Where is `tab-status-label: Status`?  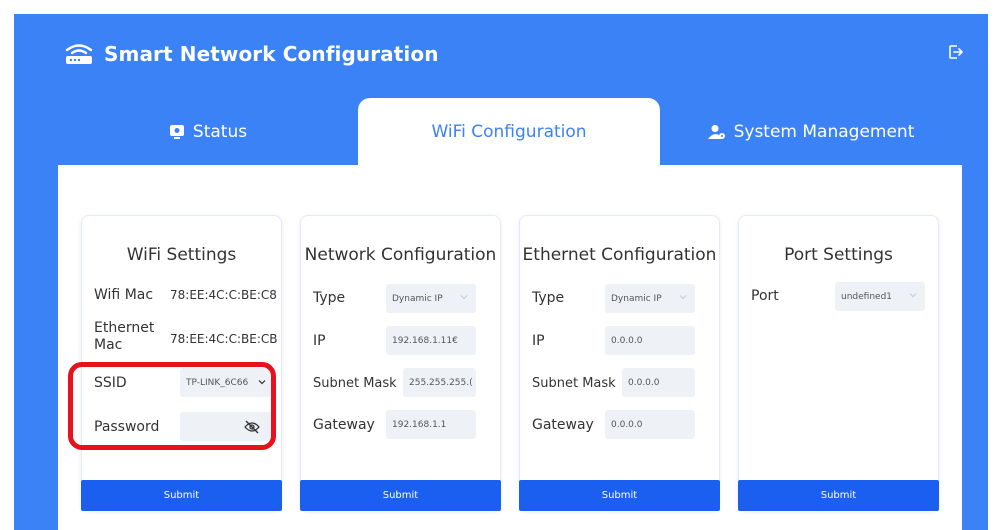
tab-status-label: Status is located at coordinates (220, 131).